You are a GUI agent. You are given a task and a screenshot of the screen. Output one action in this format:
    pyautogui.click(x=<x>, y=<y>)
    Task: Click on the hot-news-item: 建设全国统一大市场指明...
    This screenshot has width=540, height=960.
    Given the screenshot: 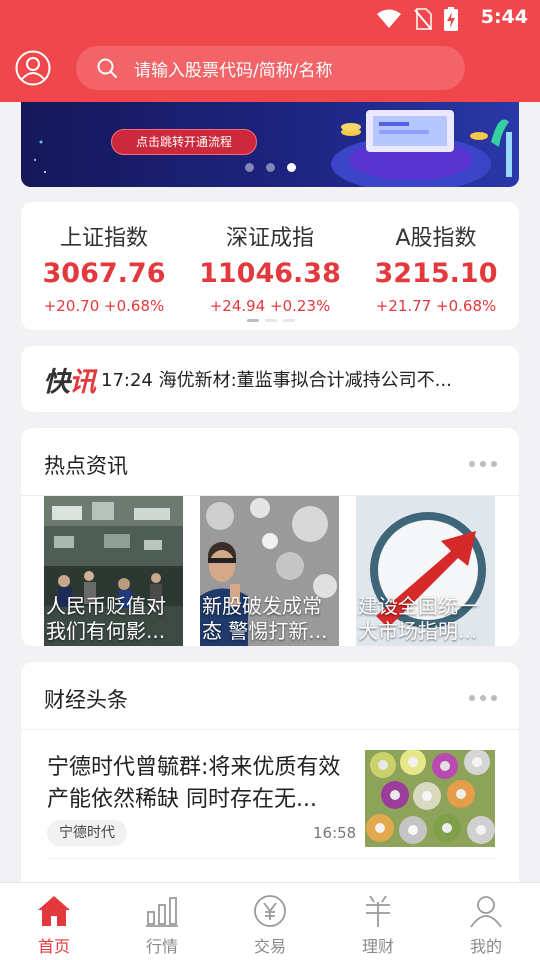 What is the action you would take?
    pyautogui.click(x=425, y=571)
    